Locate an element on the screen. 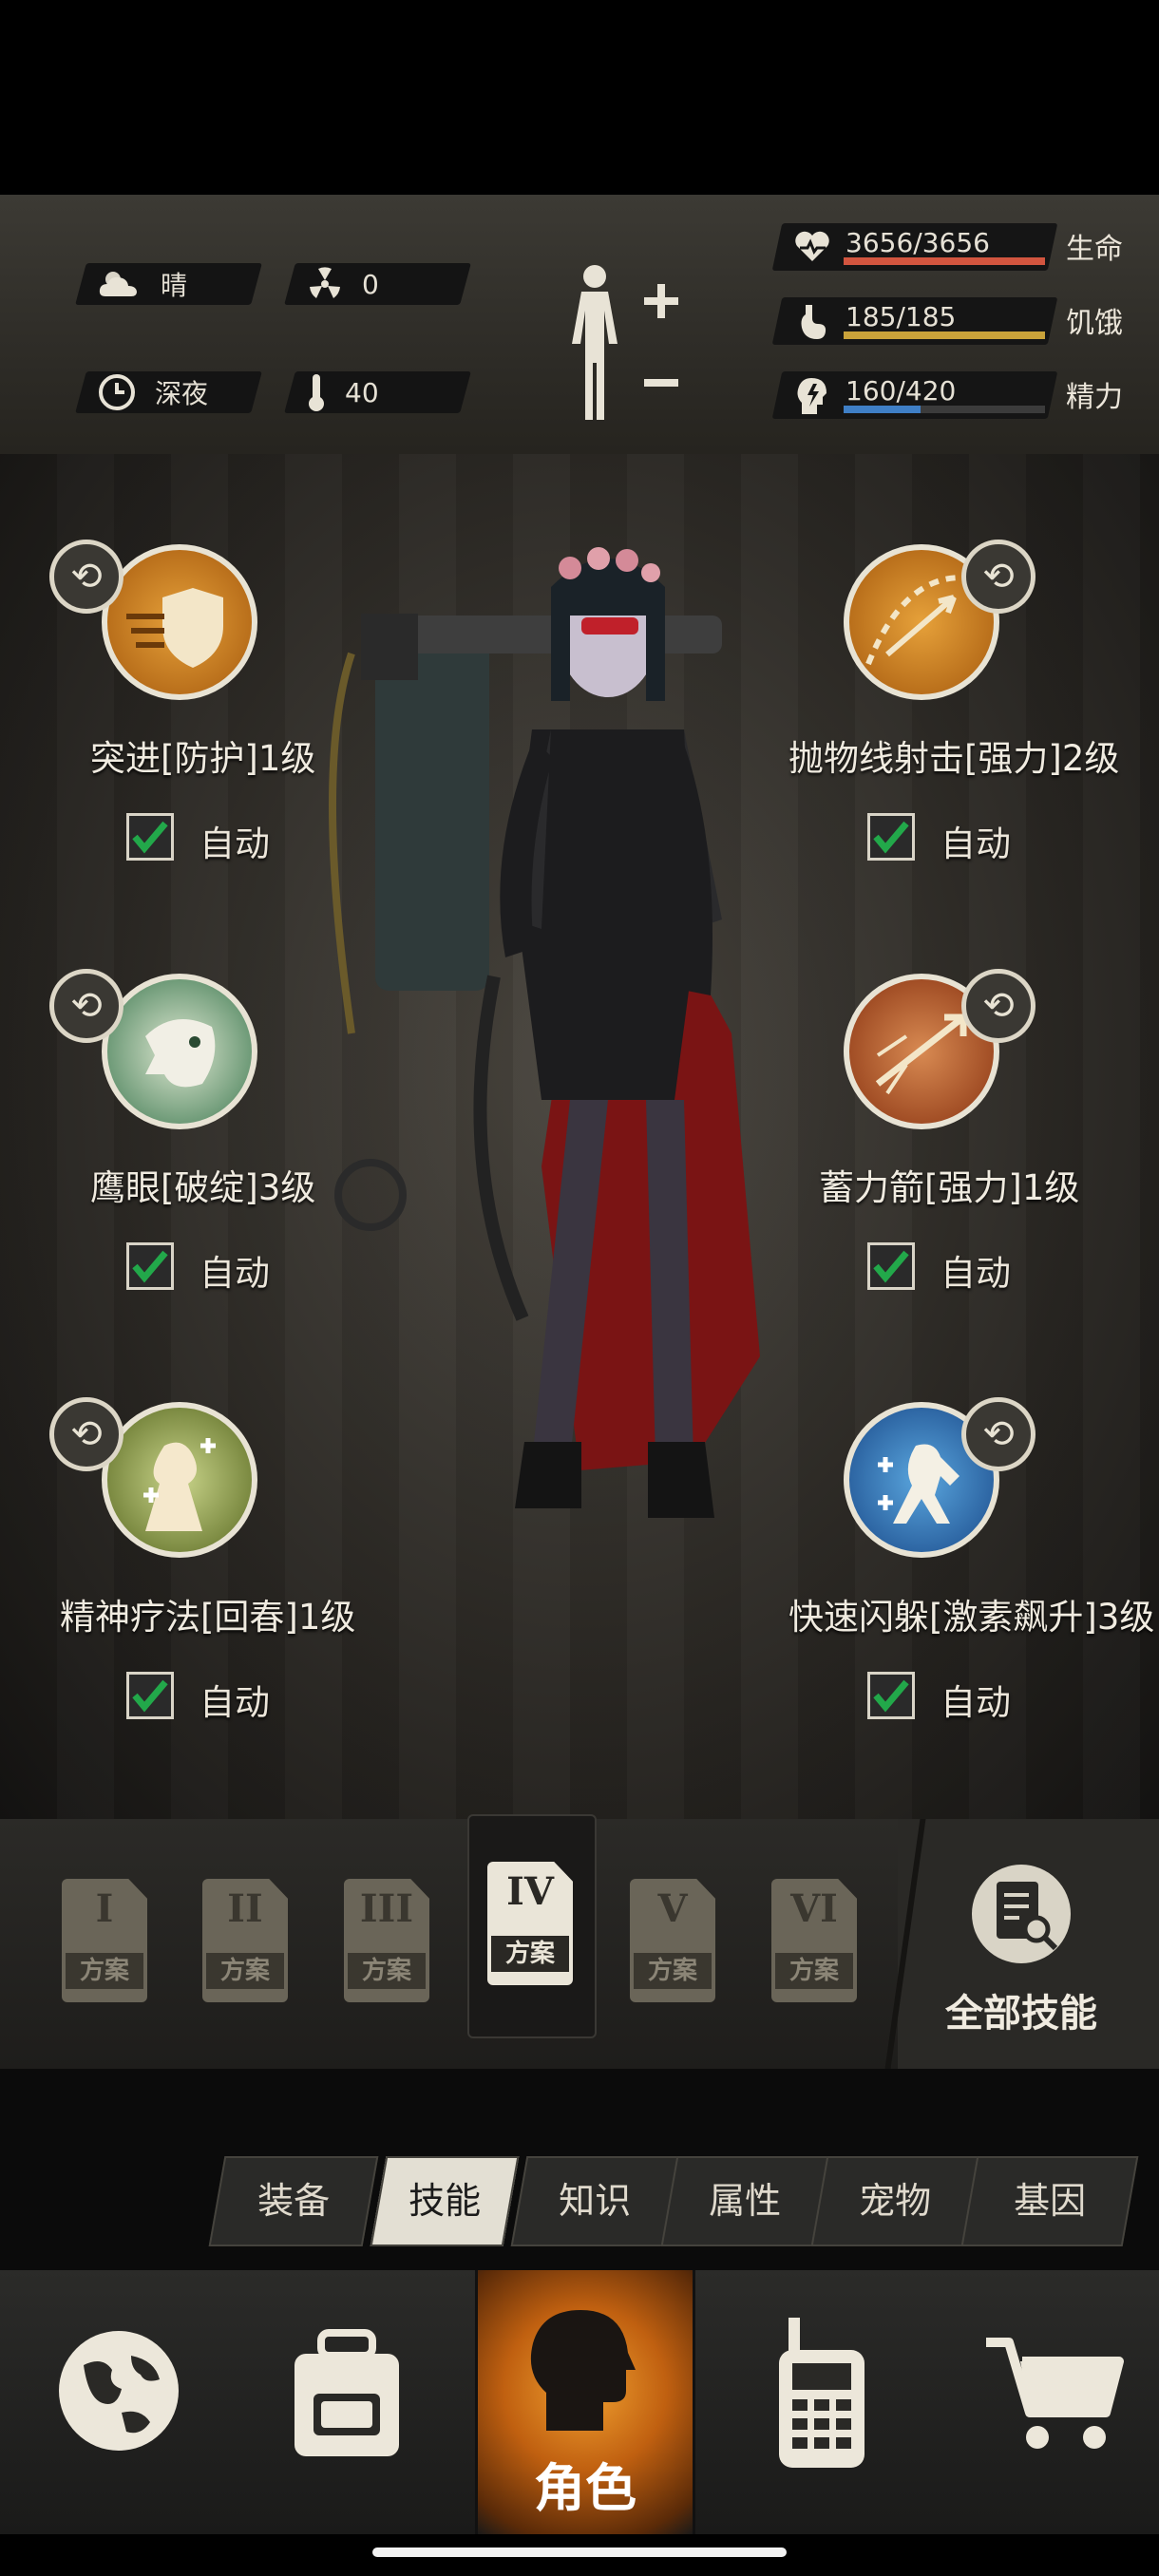 The image size is (1159, 2576). skill-3-auto-label: 自动 is located at coordinates (235, 1273).